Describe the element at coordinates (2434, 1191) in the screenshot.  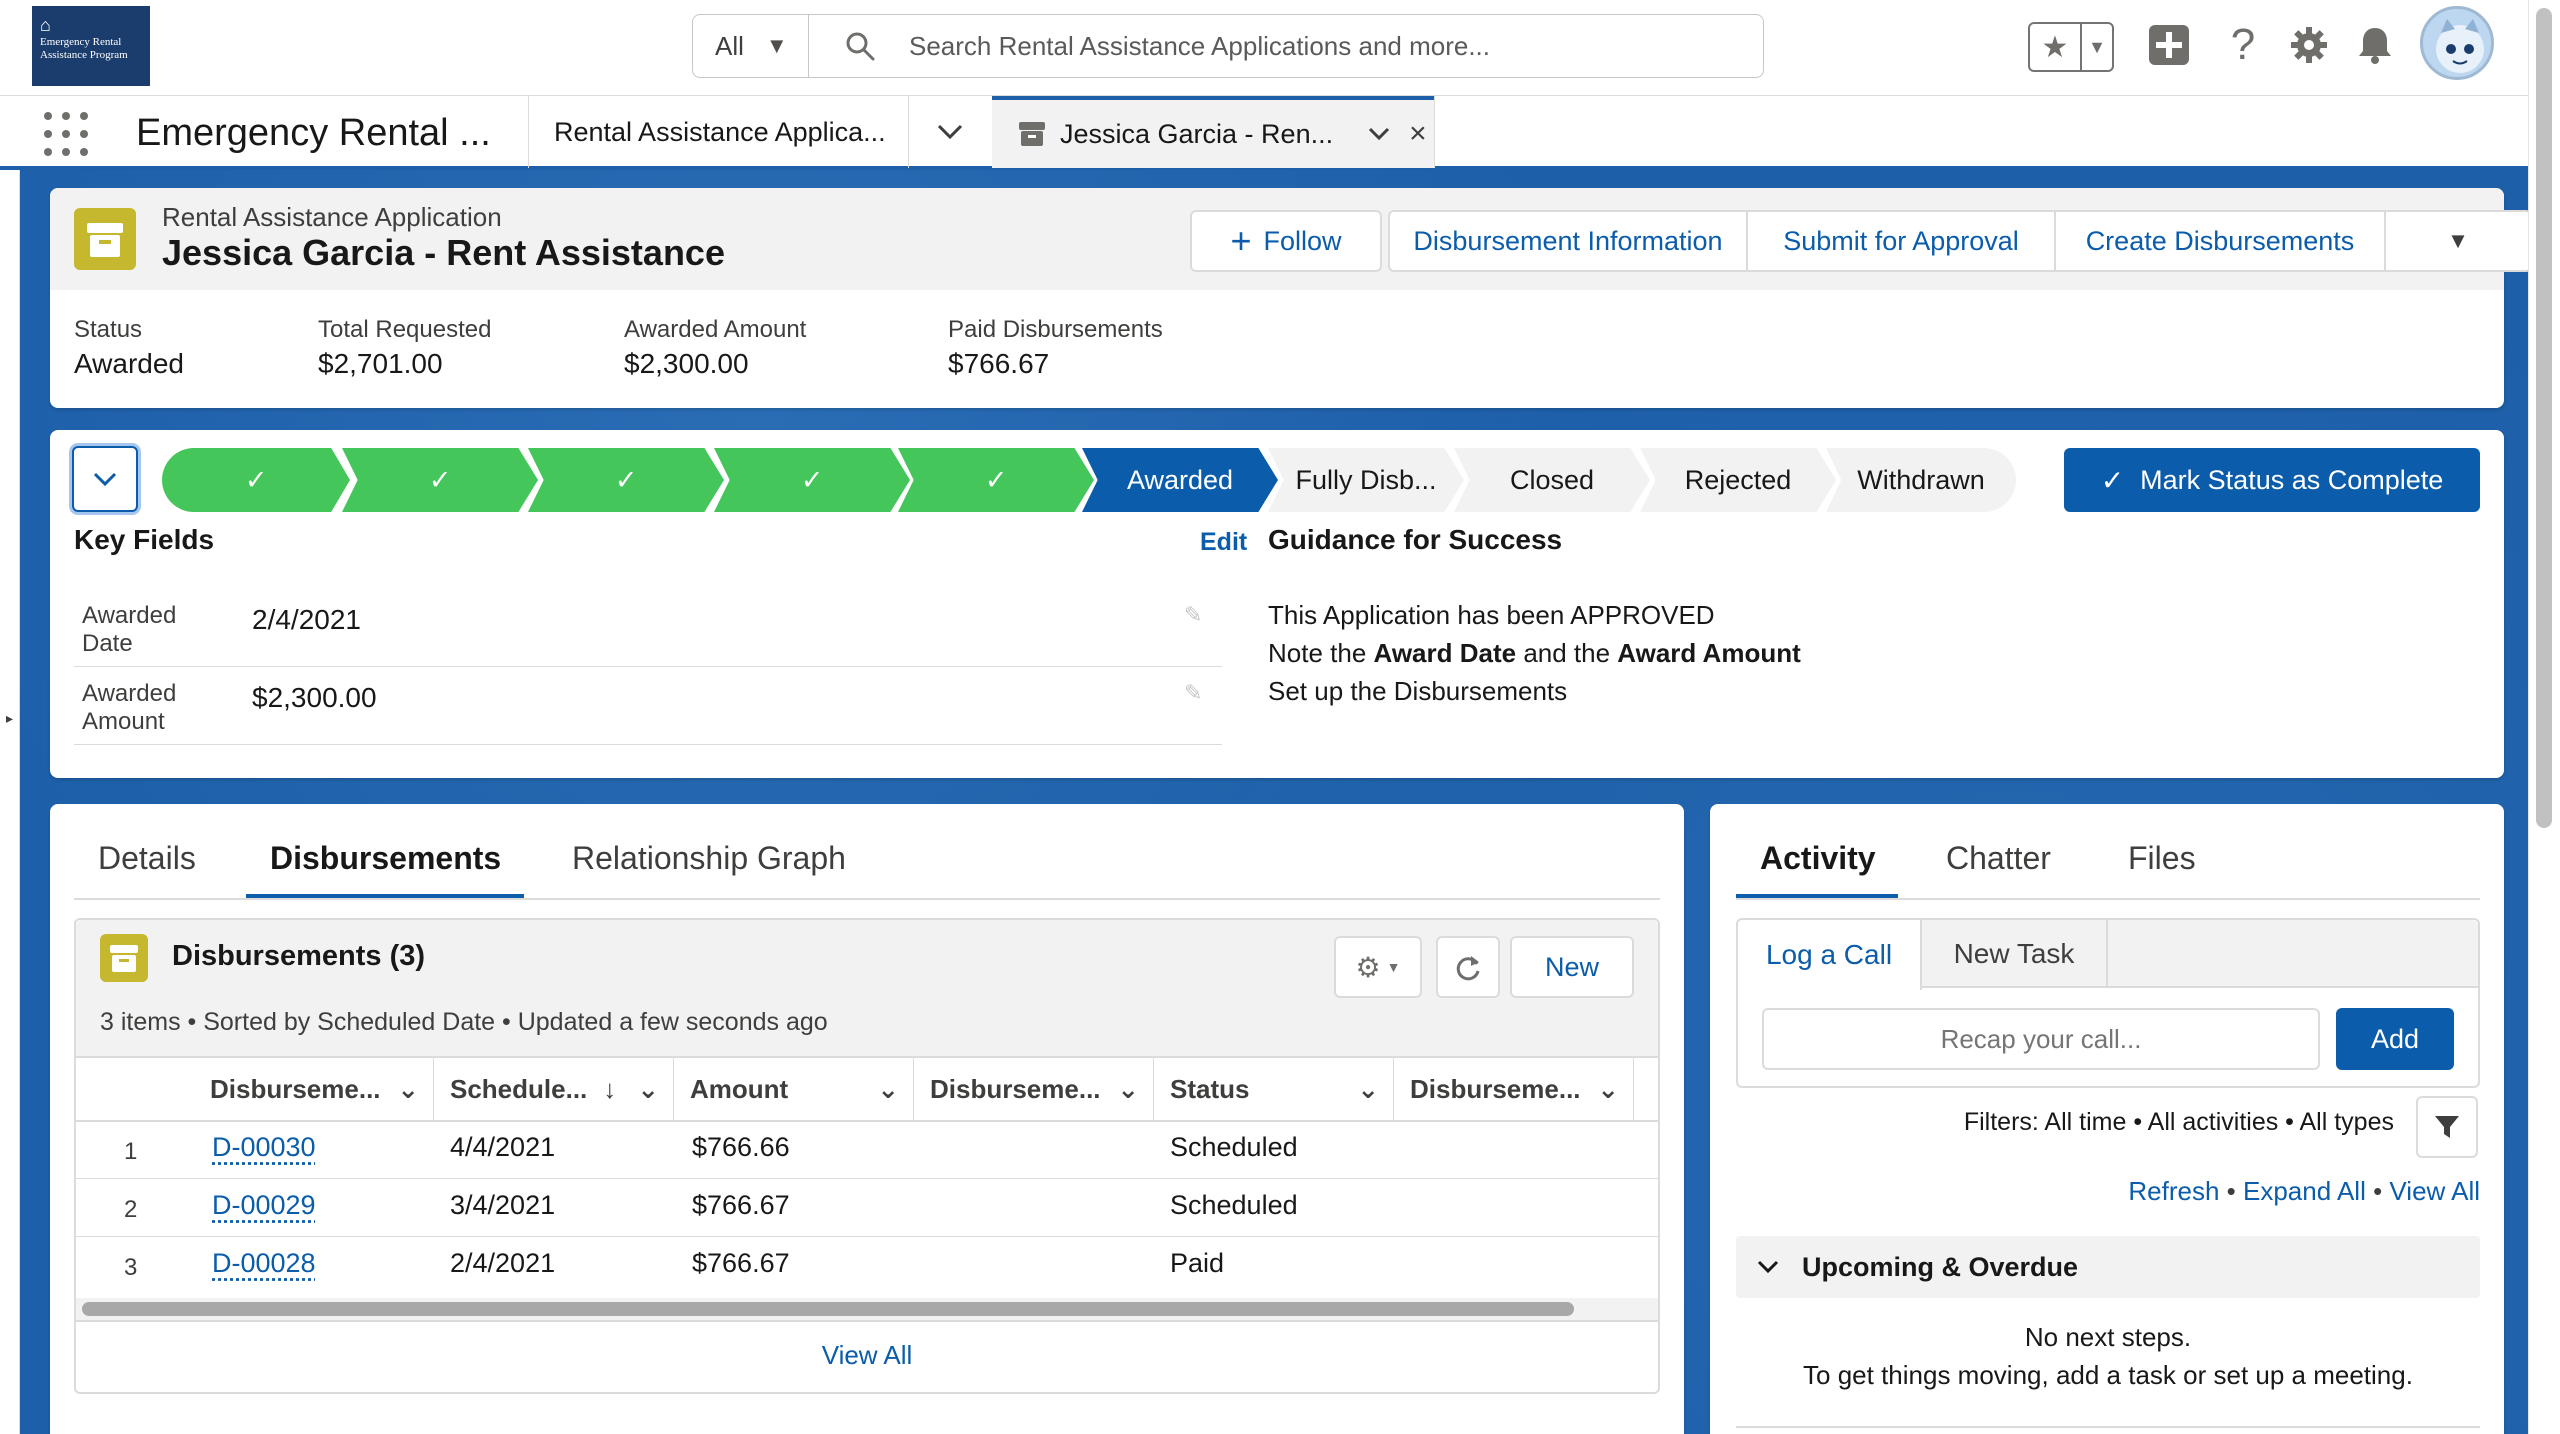
I see `view-all-activity-link: View All` at that location.